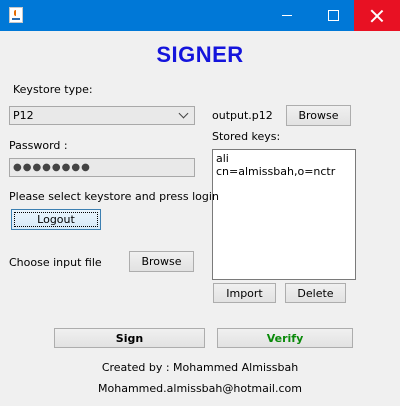  Describe the element at coordinates (284, 214) in the screenshot. I see `stored-keys-list: ali cn=almissbah,o=nctr` at that location.